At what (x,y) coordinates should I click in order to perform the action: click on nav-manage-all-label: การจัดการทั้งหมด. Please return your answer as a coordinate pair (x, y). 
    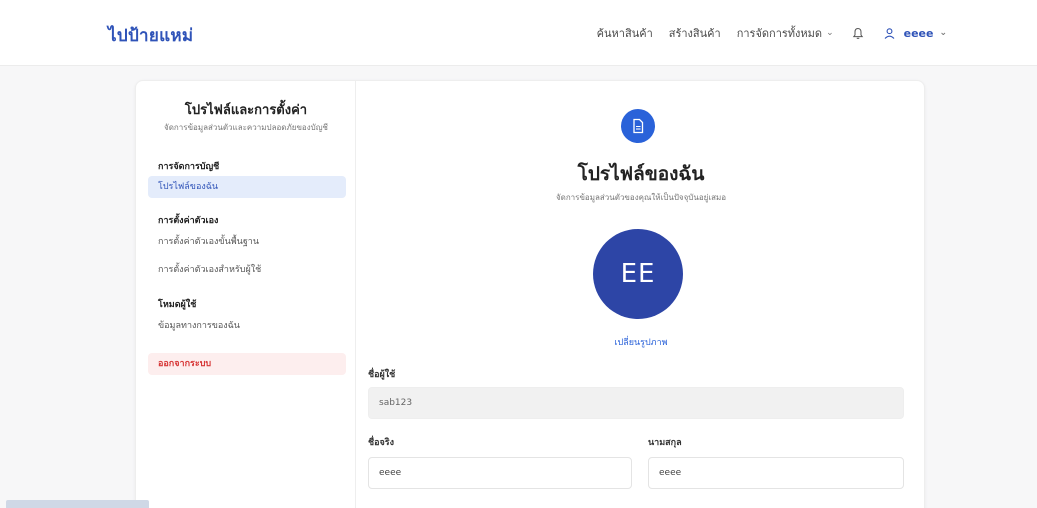
    Looking at the image, I should click on (779, 33).